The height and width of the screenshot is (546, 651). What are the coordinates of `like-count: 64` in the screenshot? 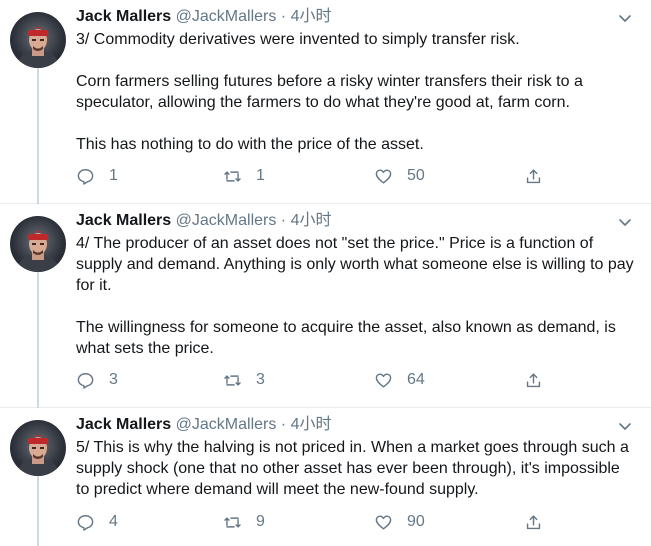 It's located at (416, 379).